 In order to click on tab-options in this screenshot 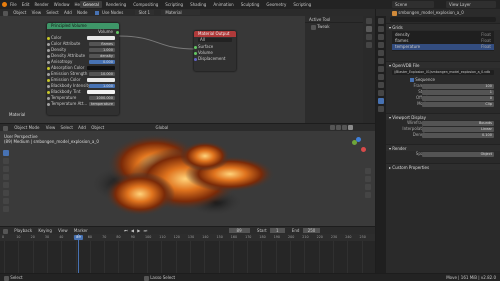, I will do `click(369, 45)`.